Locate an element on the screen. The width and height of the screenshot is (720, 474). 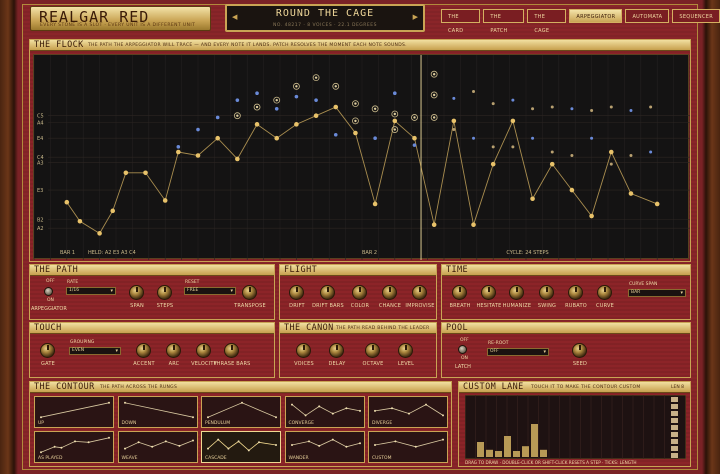
rubato-knob is located at coordinates (575, 292).